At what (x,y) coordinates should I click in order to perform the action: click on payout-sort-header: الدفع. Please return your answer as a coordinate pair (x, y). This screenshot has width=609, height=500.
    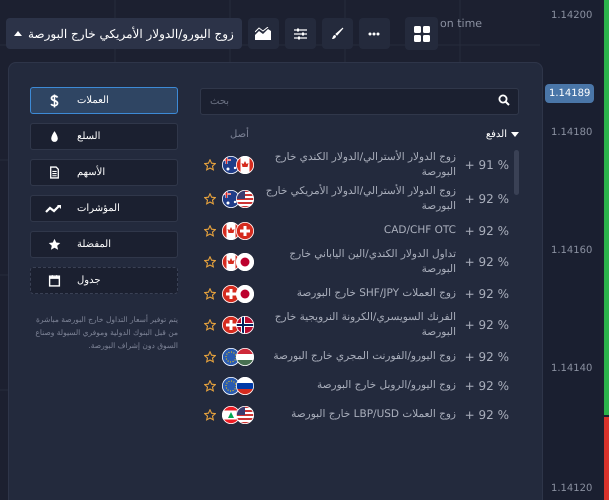
    Looking at the image, I should click on (502, 134).